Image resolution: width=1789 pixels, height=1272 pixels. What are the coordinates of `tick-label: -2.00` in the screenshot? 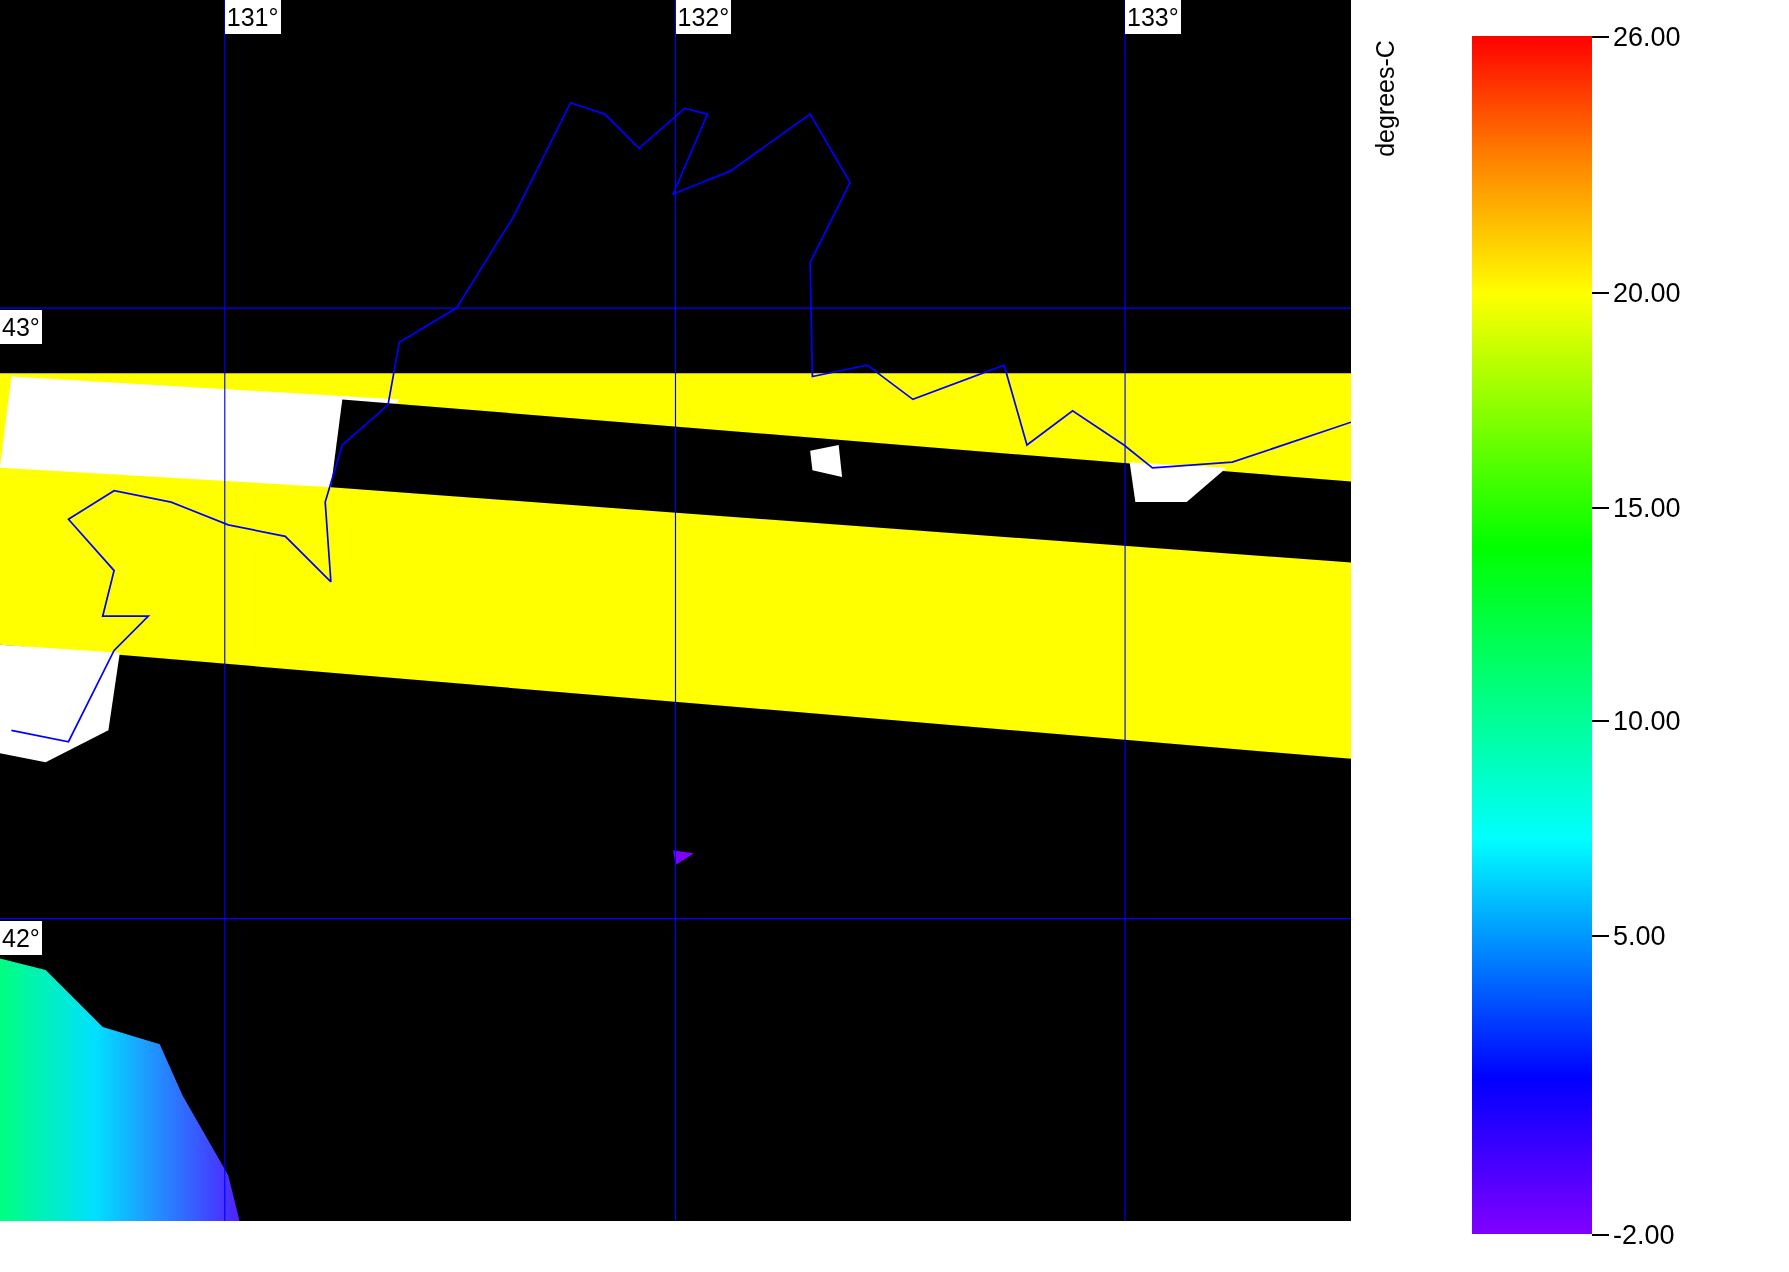 It's located at (1644, 1234).